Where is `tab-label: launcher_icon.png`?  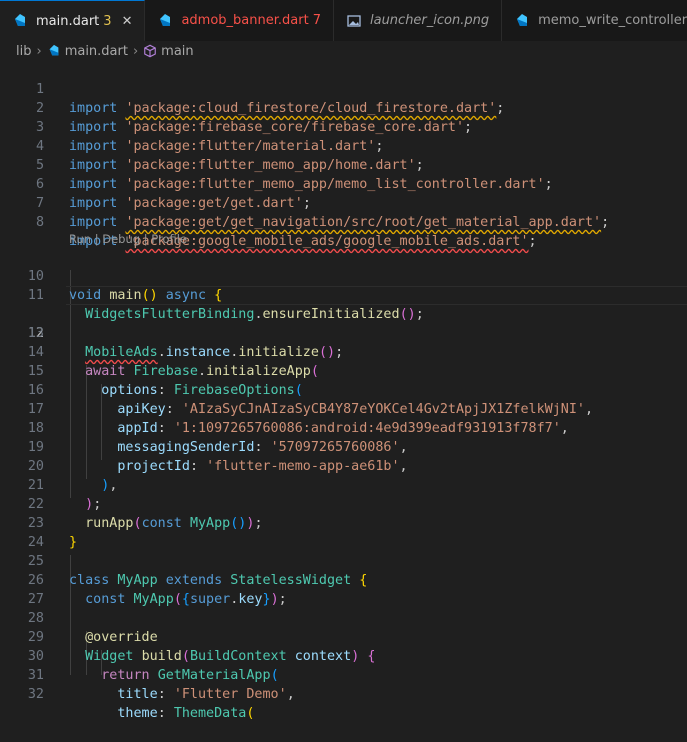
tab-label: launcher_icon.png is located at coordinates (429, 20).